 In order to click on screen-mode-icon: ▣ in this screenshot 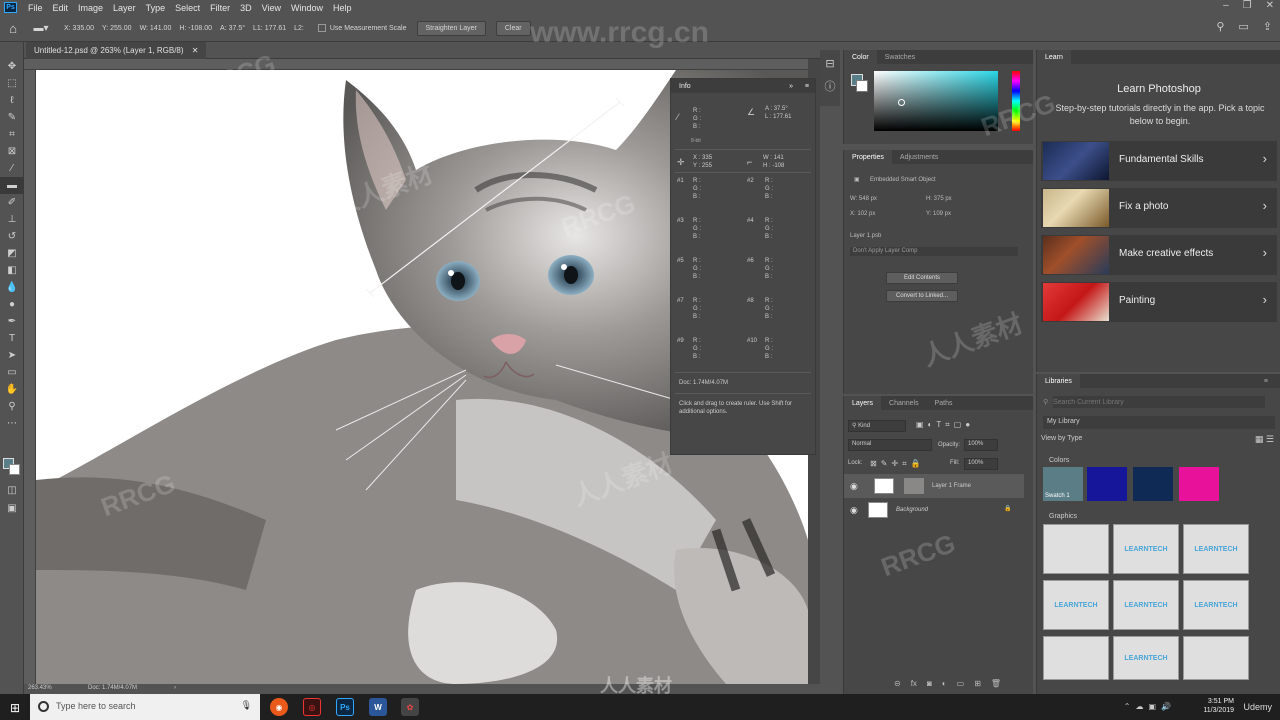, I will do `click(12, 508)`.